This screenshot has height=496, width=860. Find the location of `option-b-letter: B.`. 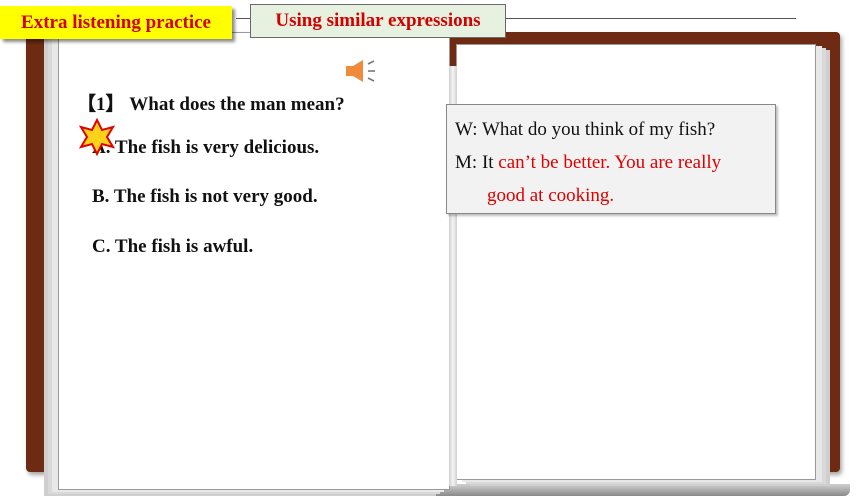

option-b-letter: B. is located at coordinates (101, 196).